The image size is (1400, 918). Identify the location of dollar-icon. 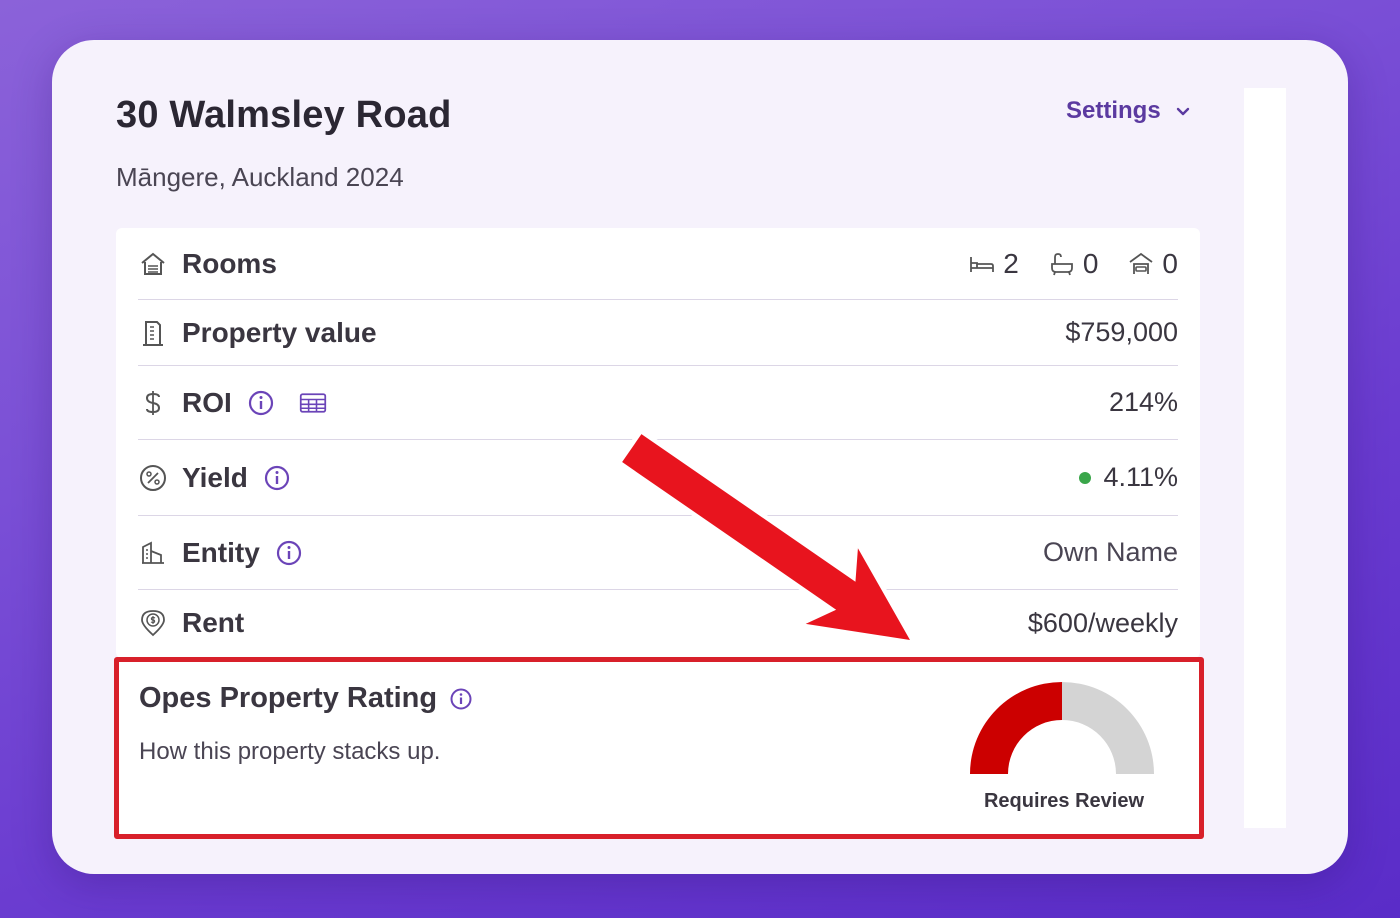
(153, 403).